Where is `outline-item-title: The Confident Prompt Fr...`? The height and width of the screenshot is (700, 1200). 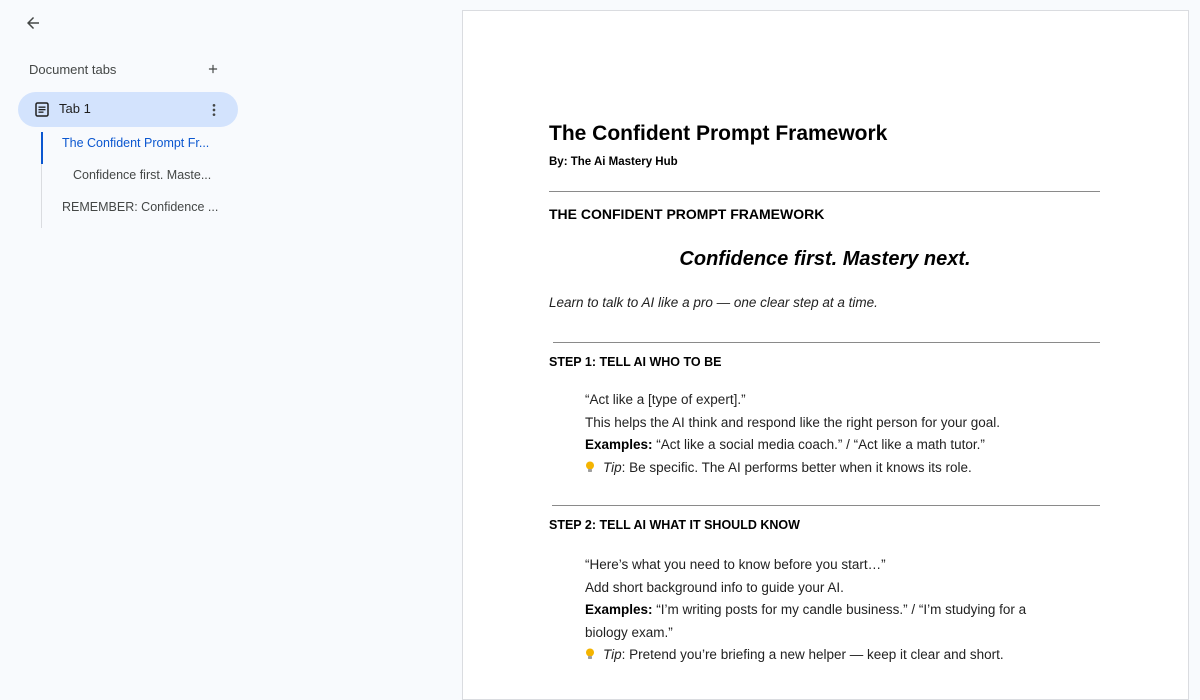 outline-item-title: The Confident Prompt Fr... is located at coordinates (133, 148).